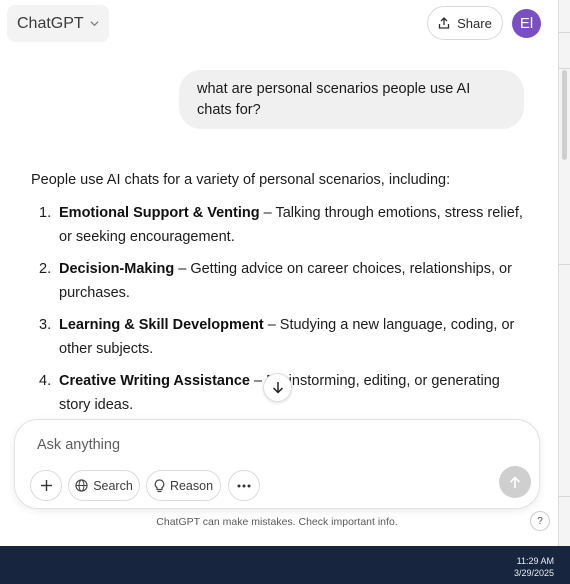 This screenshot has width=570, height=584. I want to click on more-options-button, so click(244, 485).